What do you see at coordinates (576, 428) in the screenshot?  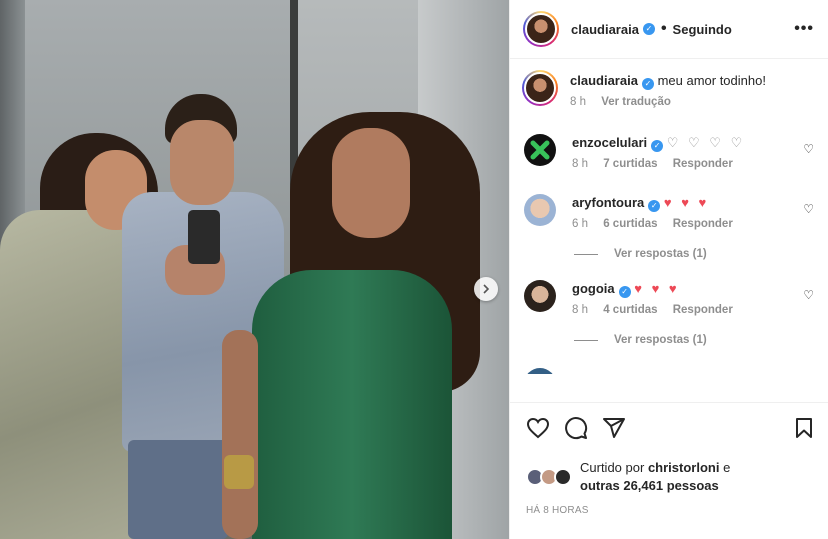 I see `comment-bubble-icon` at bounding box center [576, 428].